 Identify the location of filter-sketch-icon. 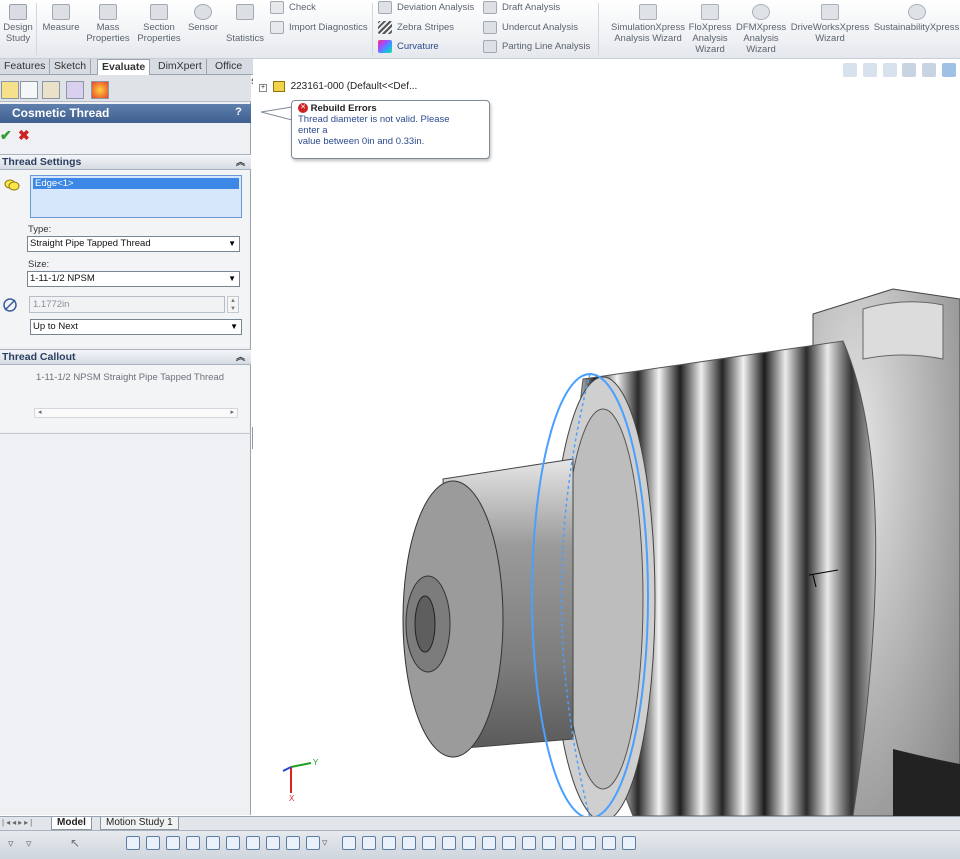
(273, 843).